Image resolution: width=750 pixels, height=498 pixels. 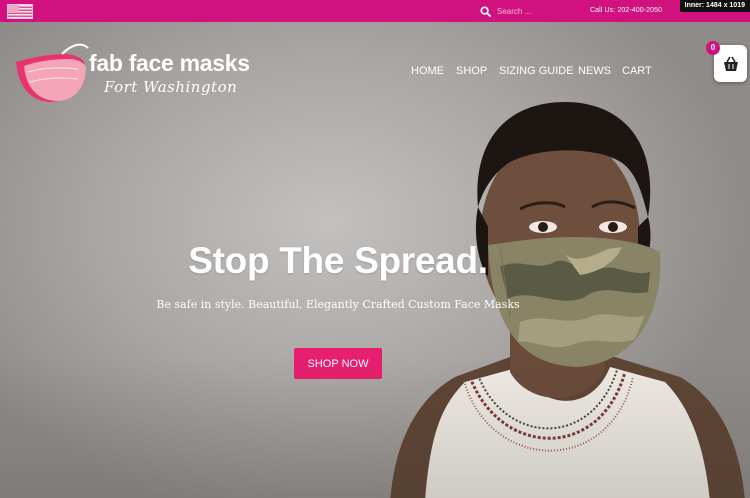 What do you see at coordinates (594, 72) in the screenshot?
I see `nav-news: NEWS` at bounding box center [594, 72].